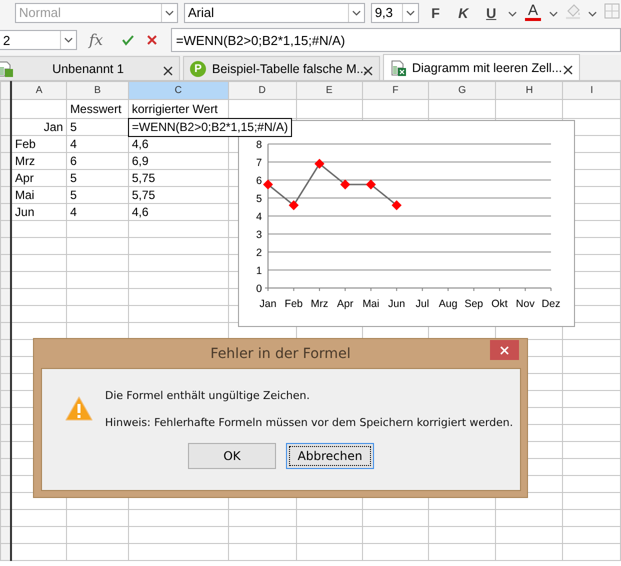 This screenshot has width=621, height=566. Describe the element at coordinates (396, 40) in the screenshot. I see `formula-input-field: =WENN(B2>0;B2*1,15;#N/A)` at that location.